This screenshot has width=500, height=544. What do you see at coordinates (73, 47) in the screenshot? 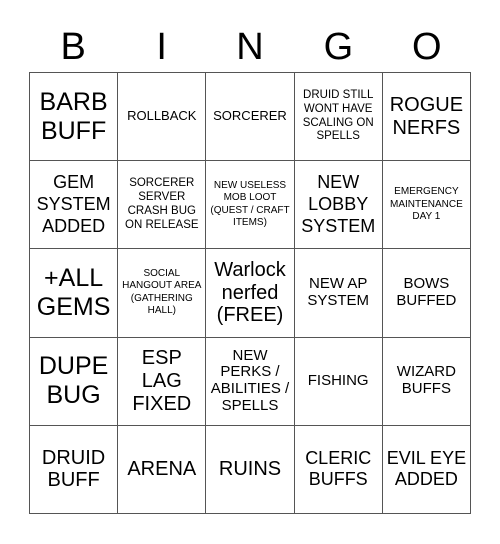
I see `header-letter-b: B` at bounding box center [73, 47].